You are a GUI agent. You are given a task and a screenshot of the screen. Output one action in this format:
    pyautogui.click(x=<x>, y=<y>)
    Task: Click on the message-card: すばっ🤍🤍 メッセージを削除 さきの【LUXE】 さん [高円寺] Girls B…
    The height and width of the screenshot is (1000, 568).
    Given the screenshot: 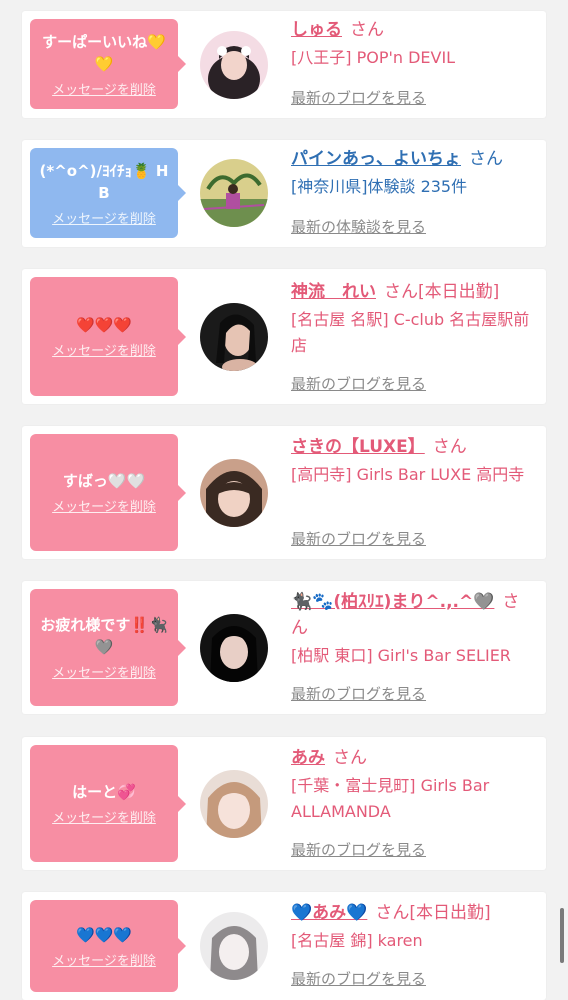 What is the action you would take?
    pyautogui.click(x=284, y=492)
    